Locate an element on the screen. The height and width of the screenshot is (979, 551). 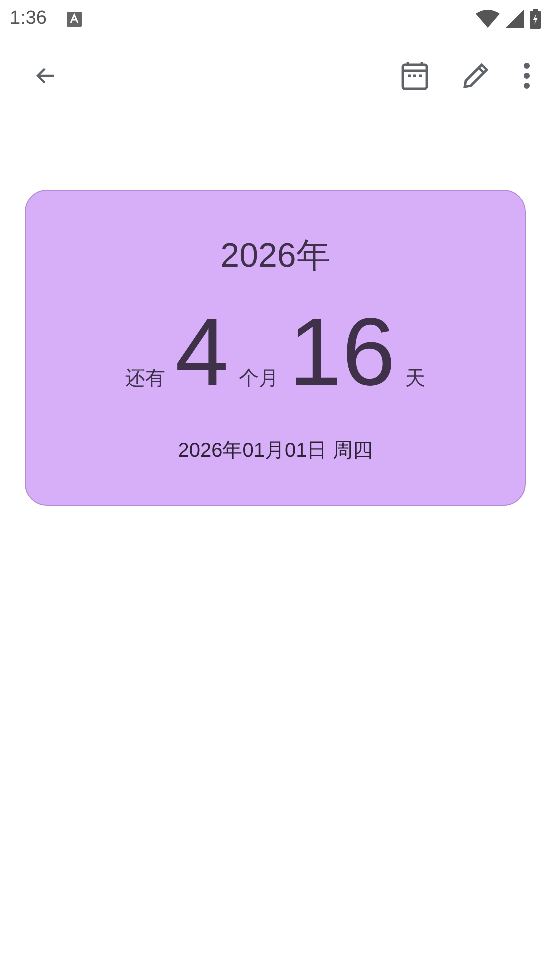
target-date: 2026年01月01日 周四 is located at coordinates (275, 451).